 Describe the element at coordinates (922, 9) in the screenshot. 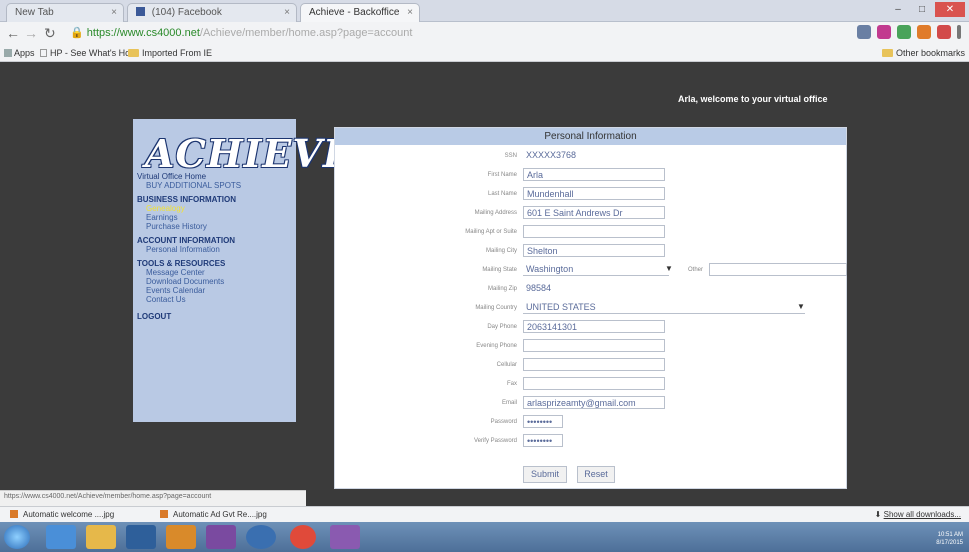

I see `maximize-button: □` at that location.